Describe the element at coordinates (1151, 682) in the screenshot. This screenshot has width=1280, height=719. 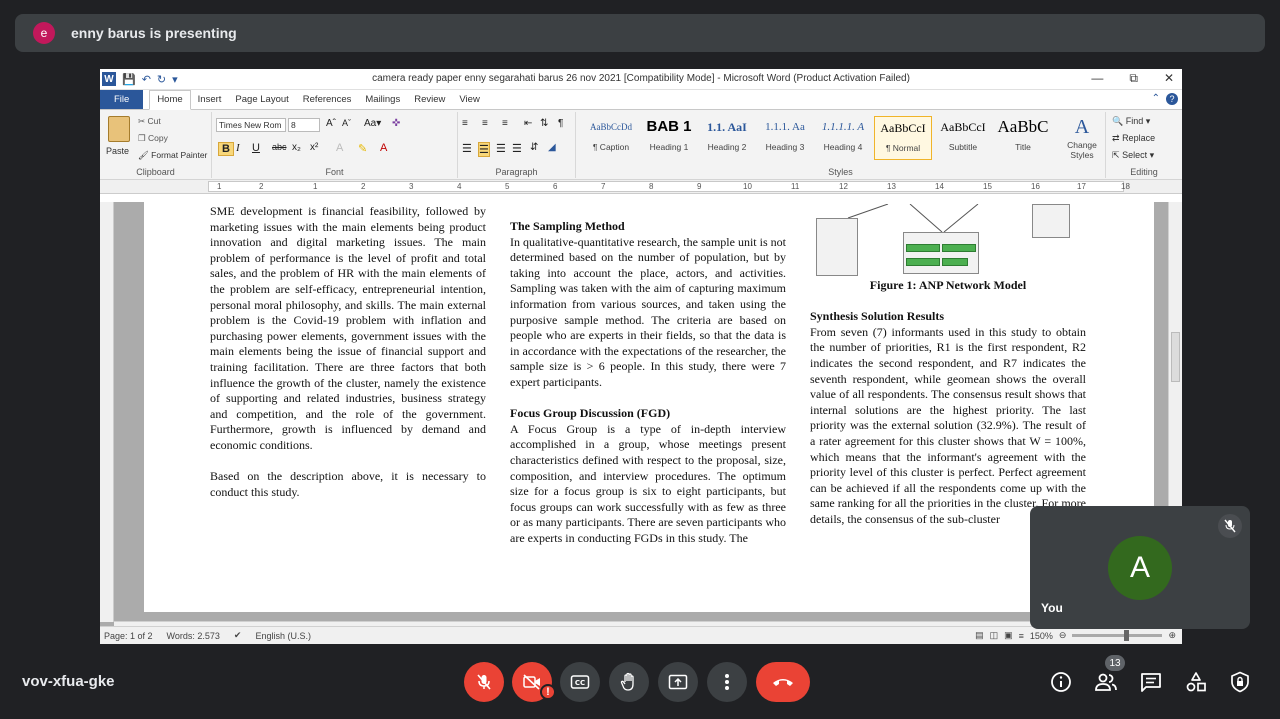
I see `chat-button` at that location.